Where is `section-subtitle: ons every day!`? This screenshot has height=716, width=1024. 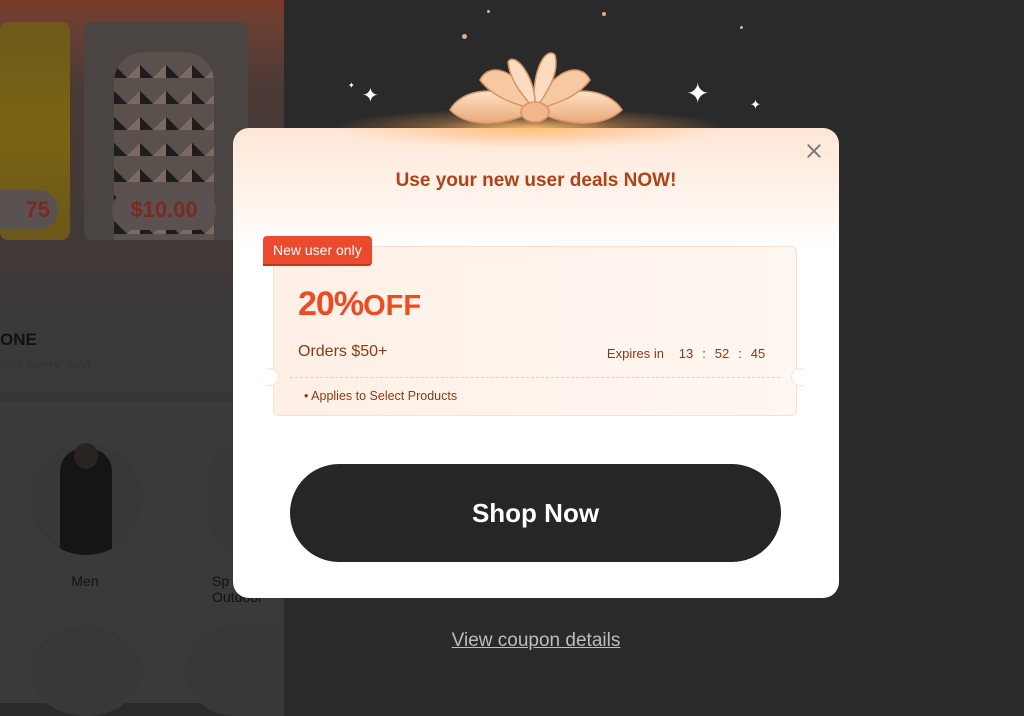 section-subtitle: ons every day! is located at coordinates (46, 364).